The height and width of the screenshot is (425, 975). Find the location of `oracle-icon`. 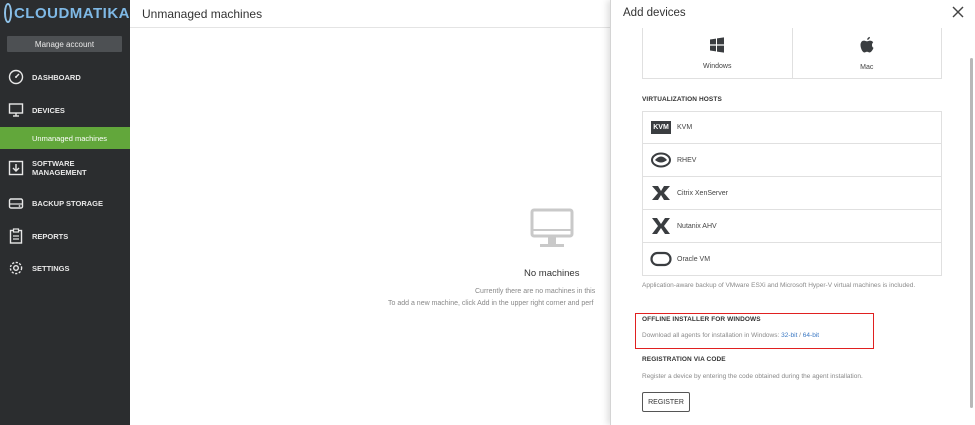

oracle-icon is located at coordinates (661, 259).